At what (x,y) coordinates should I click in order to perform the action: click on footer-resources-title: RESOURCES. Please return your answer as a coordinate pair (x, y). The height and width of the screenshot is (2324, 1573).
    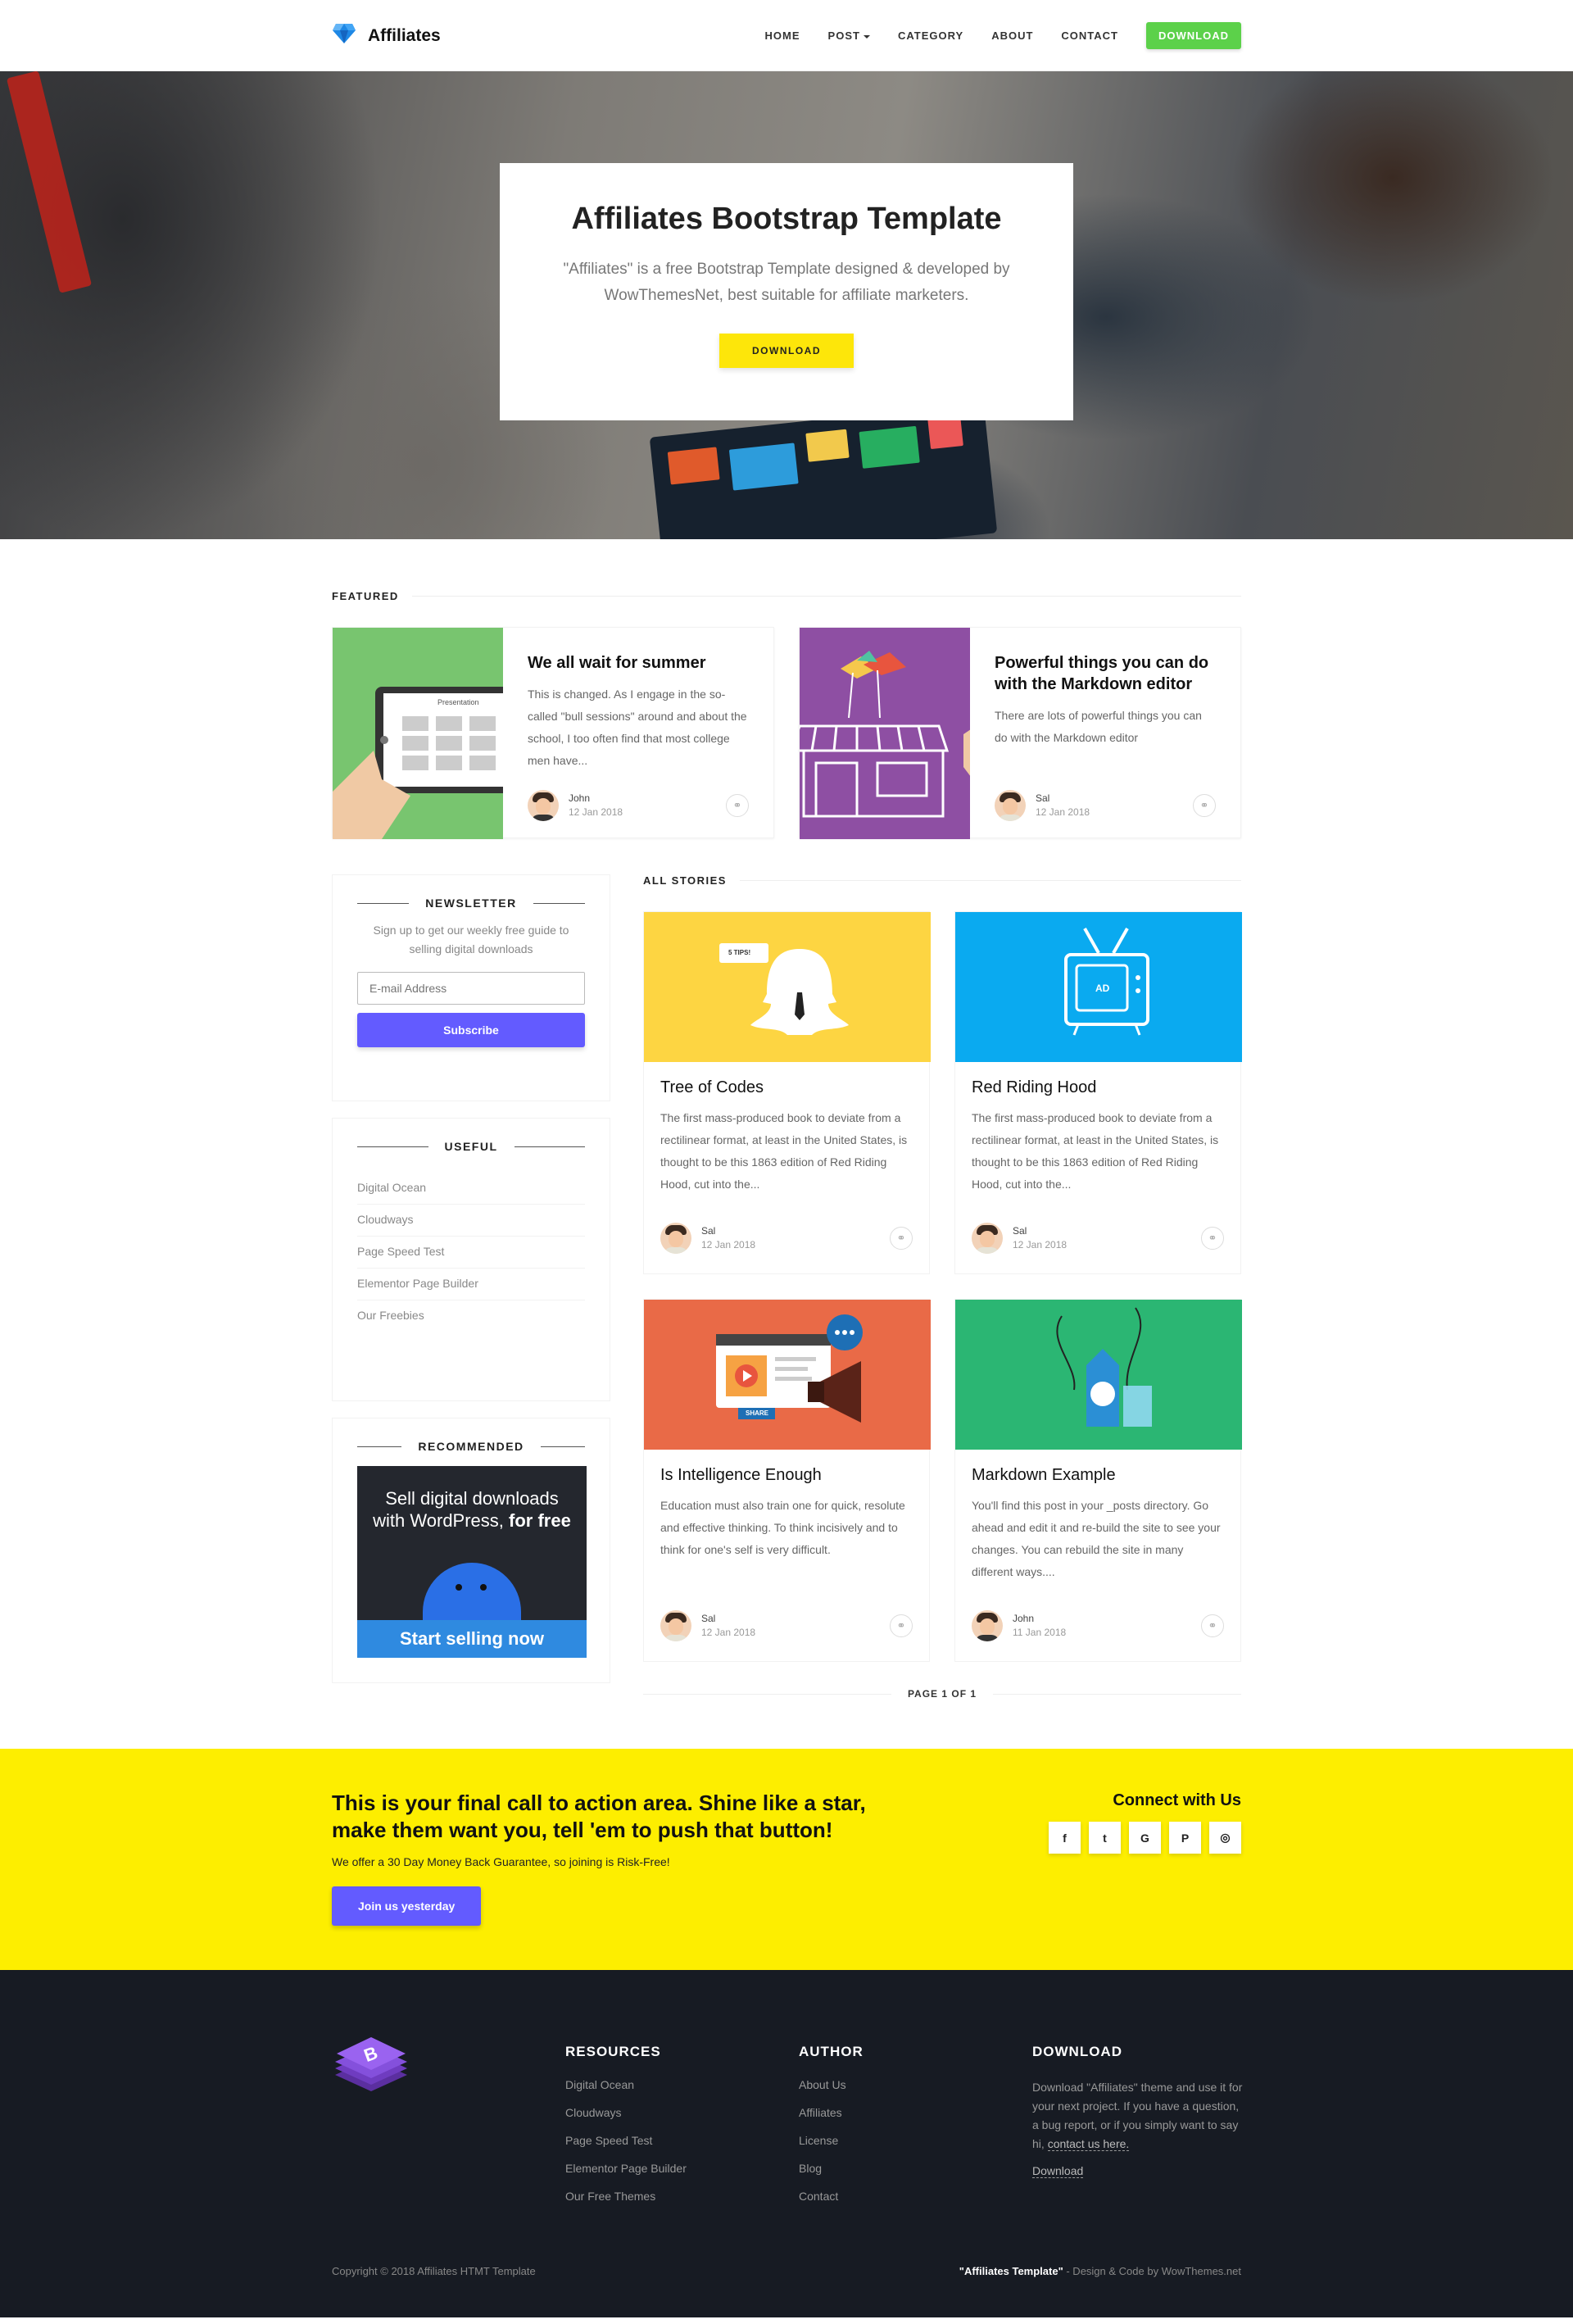
    Looking at the image, I should click on (613, 2051).